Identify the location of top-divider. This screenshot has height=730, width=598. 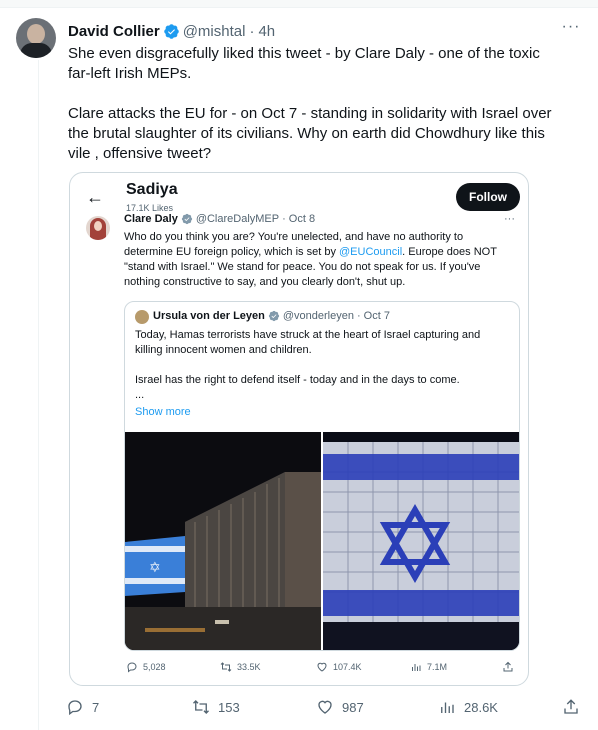
(299, 4).